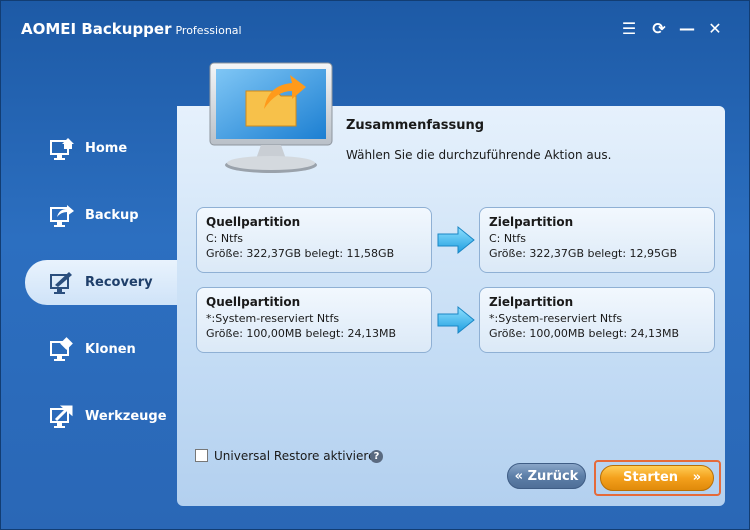 The image size is (750, 530). I want to click on back-button-label: Zurück, so click(553, 476).